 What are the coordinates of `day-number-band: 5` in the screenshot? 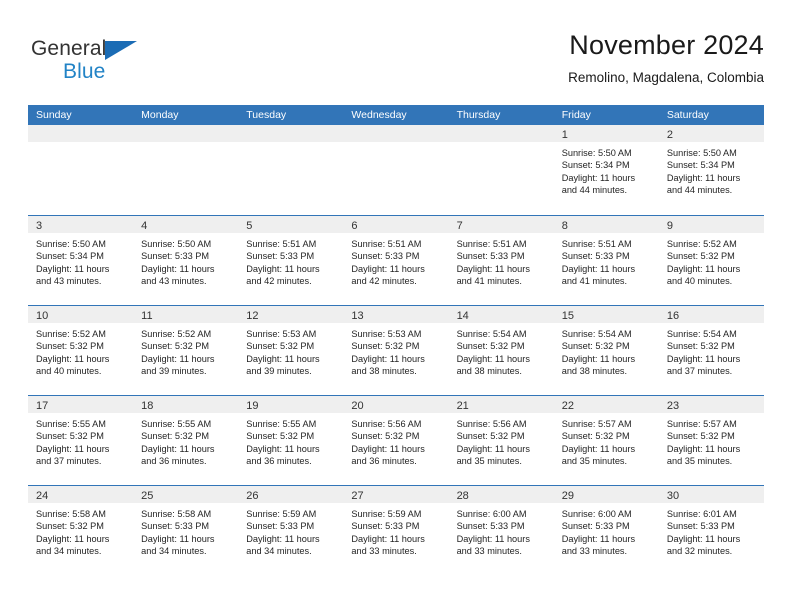 It's located at (291, 224).